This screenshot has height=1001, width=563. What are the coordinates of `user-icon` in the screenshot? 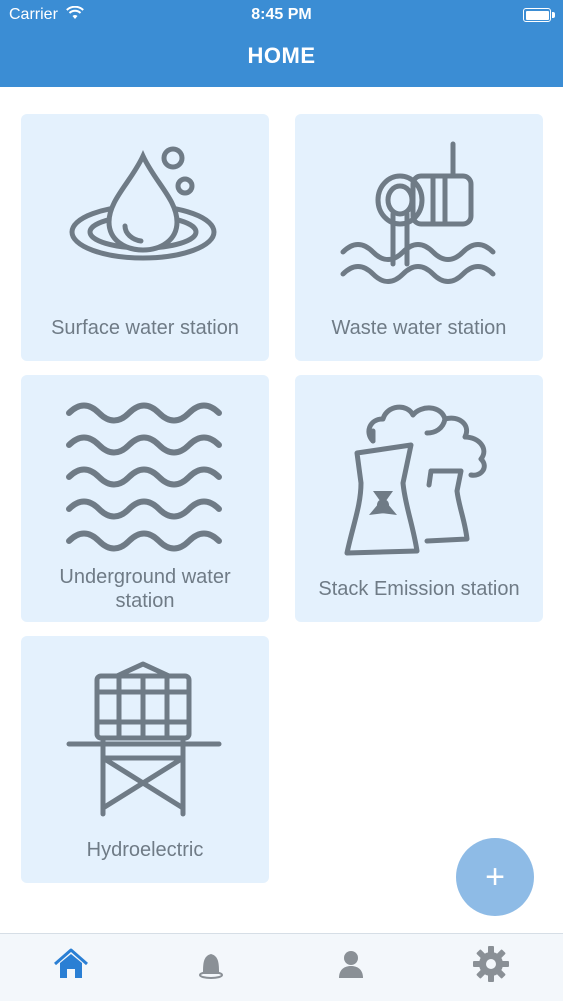 It's located at (351, 964).